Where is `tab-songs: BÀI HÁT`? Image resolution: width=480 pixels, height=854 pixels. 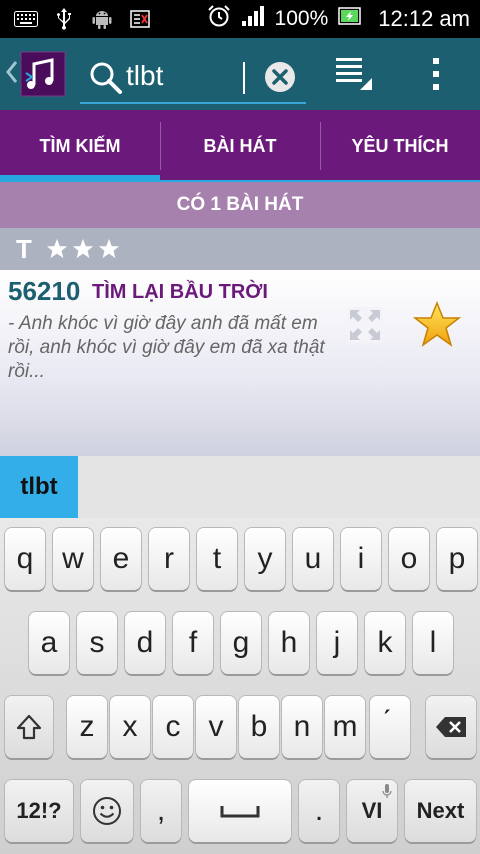 tab-songs: BÀI HÁT is located at coordinates (240, 146).